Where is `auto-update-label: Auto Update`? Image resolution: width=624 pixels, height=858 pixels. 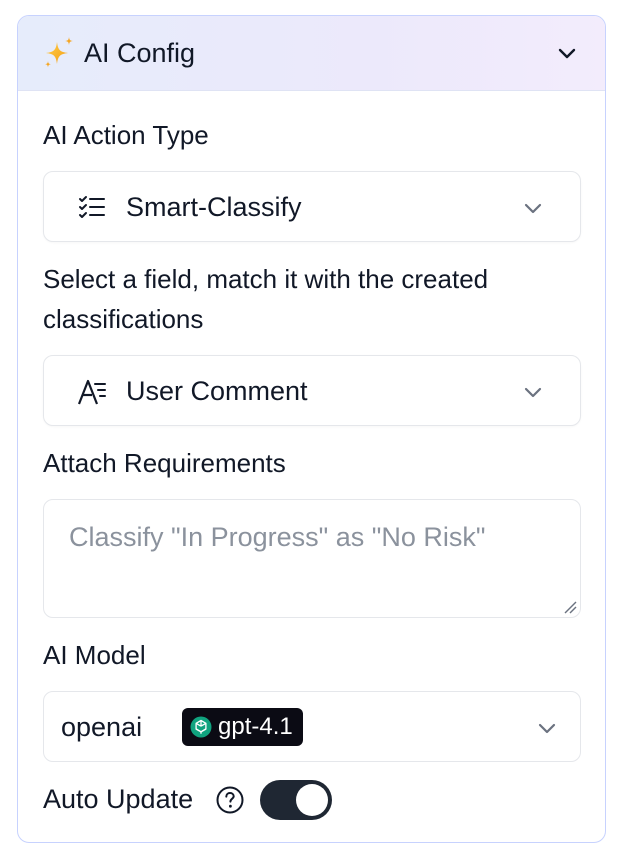
auto-update-label: Auto Update is located at coordinates (118, 799).